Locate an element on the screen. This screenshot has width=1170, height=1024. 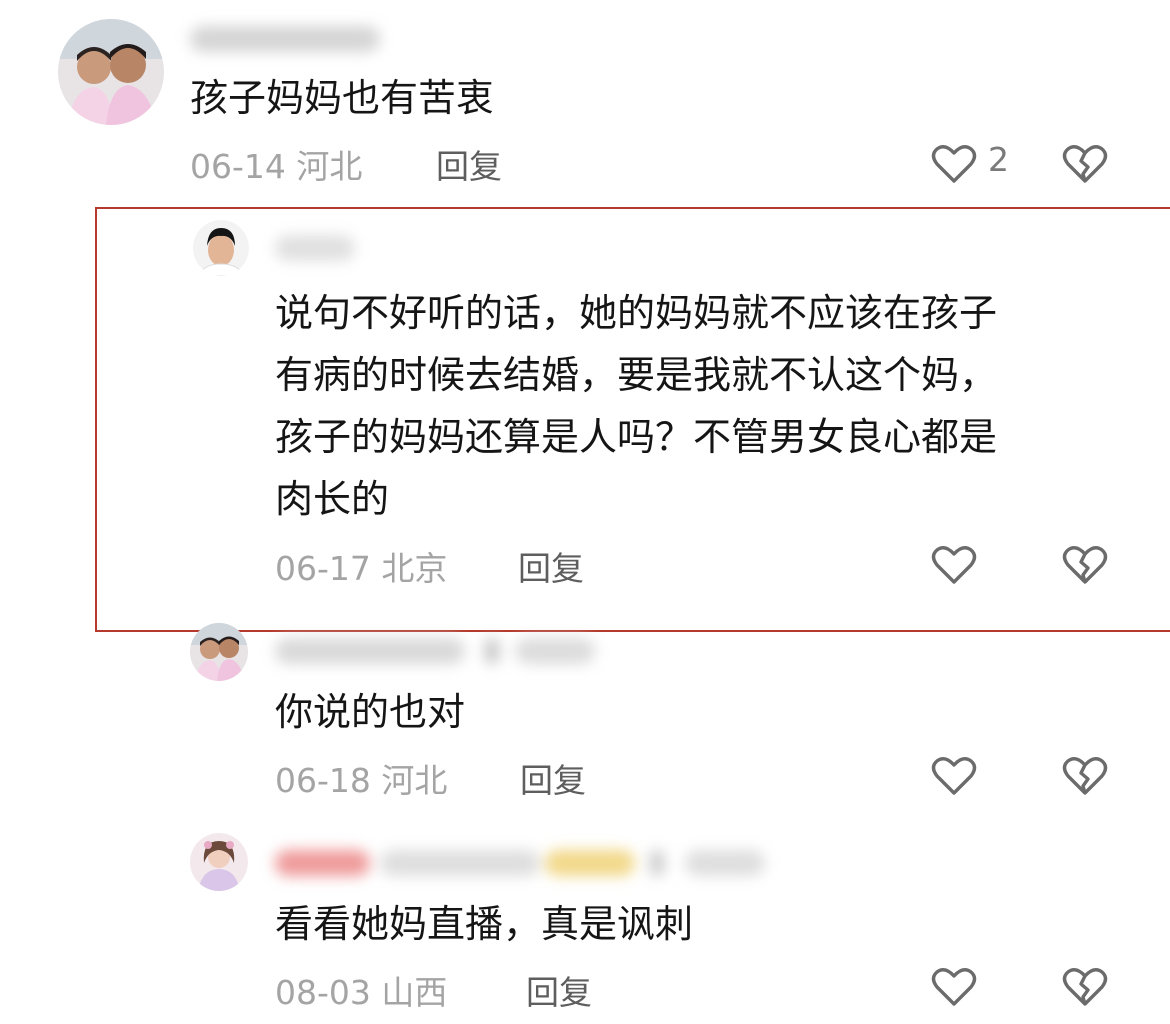
comment-line: 看看她妈直播，真是讽刺 is located at coordinates (484, 924).